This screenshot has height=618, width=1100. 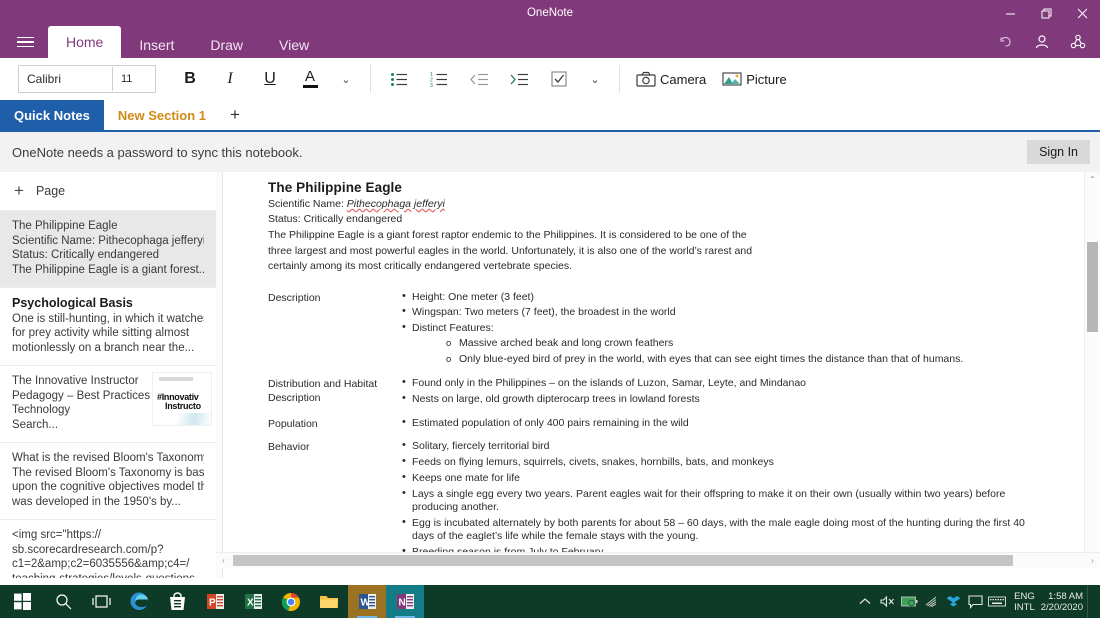 What do you see at coordinates (72, 303) in the screenshot?
I see `page-title: Psychological Basis` at bounding box center [72, 303].